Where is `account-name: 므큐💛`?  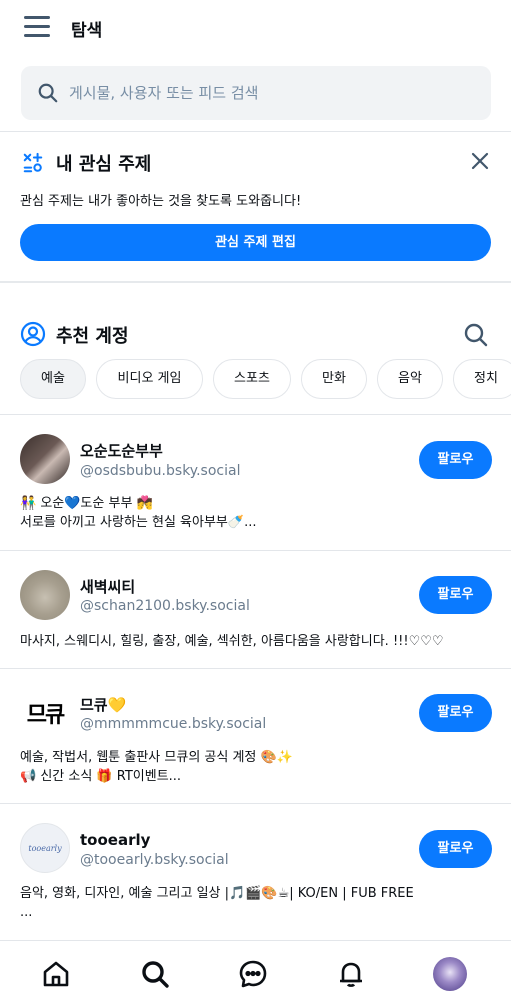
account-name: 므큐💛 is located at coordinates (103, 704).